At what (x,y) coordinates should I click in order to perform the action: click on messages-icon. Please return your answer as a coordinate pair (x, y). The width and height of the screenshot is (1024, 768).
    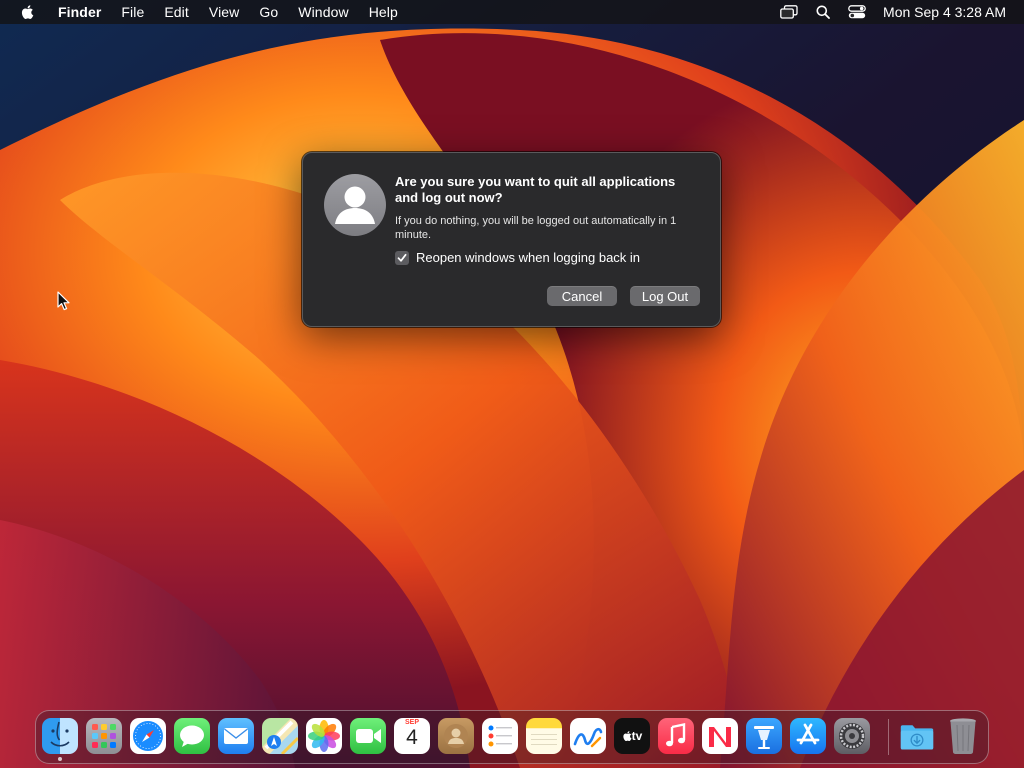
    Looking at the image, I should click on (192, 736).